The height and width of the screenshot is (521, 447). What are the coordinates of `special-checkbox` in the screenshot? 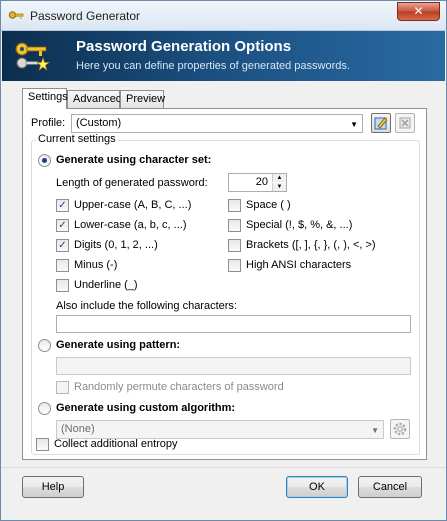 It's located at (234, 225).